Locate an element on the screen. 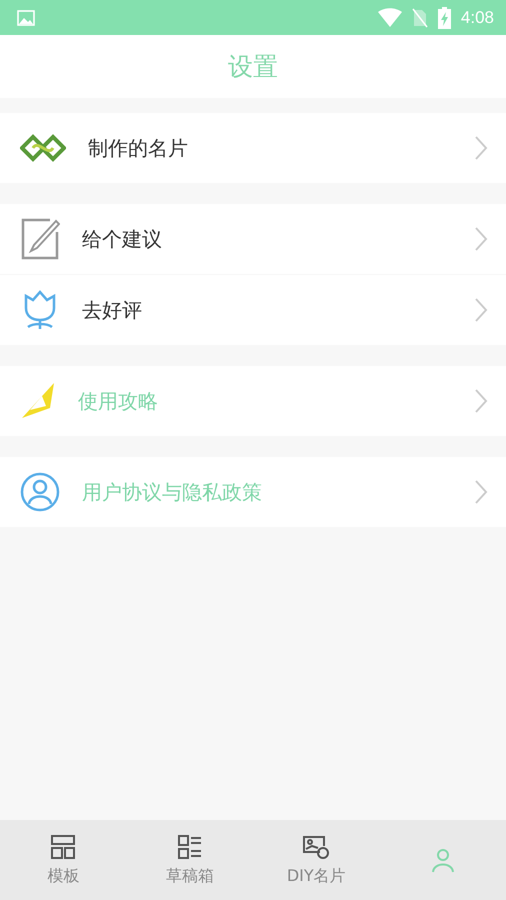  battery-icon is located at coordinates (444, 17).